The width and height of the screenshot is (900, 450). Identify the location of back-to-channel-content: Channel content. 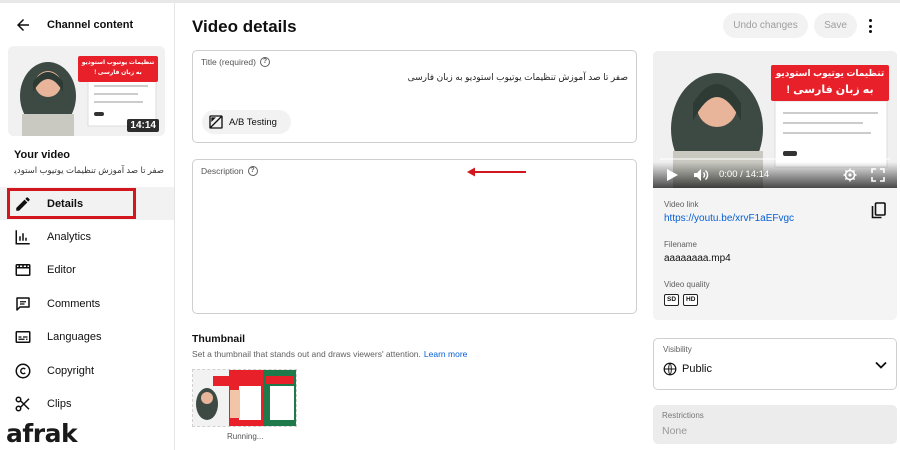
(73, 25).